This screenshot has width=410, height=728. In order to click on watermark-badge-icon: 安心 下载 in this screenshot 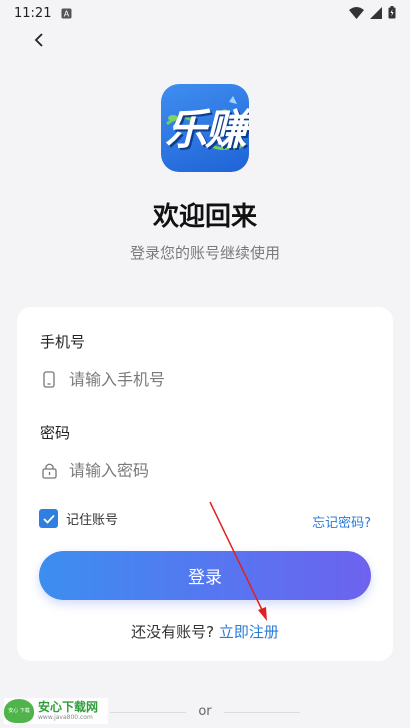, I will do `click(19, 711)`.